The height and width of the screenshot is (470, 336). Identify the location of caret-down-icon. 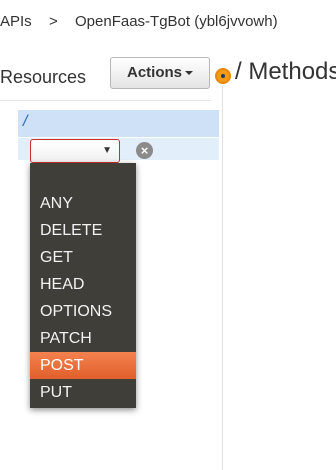
(189, 73).